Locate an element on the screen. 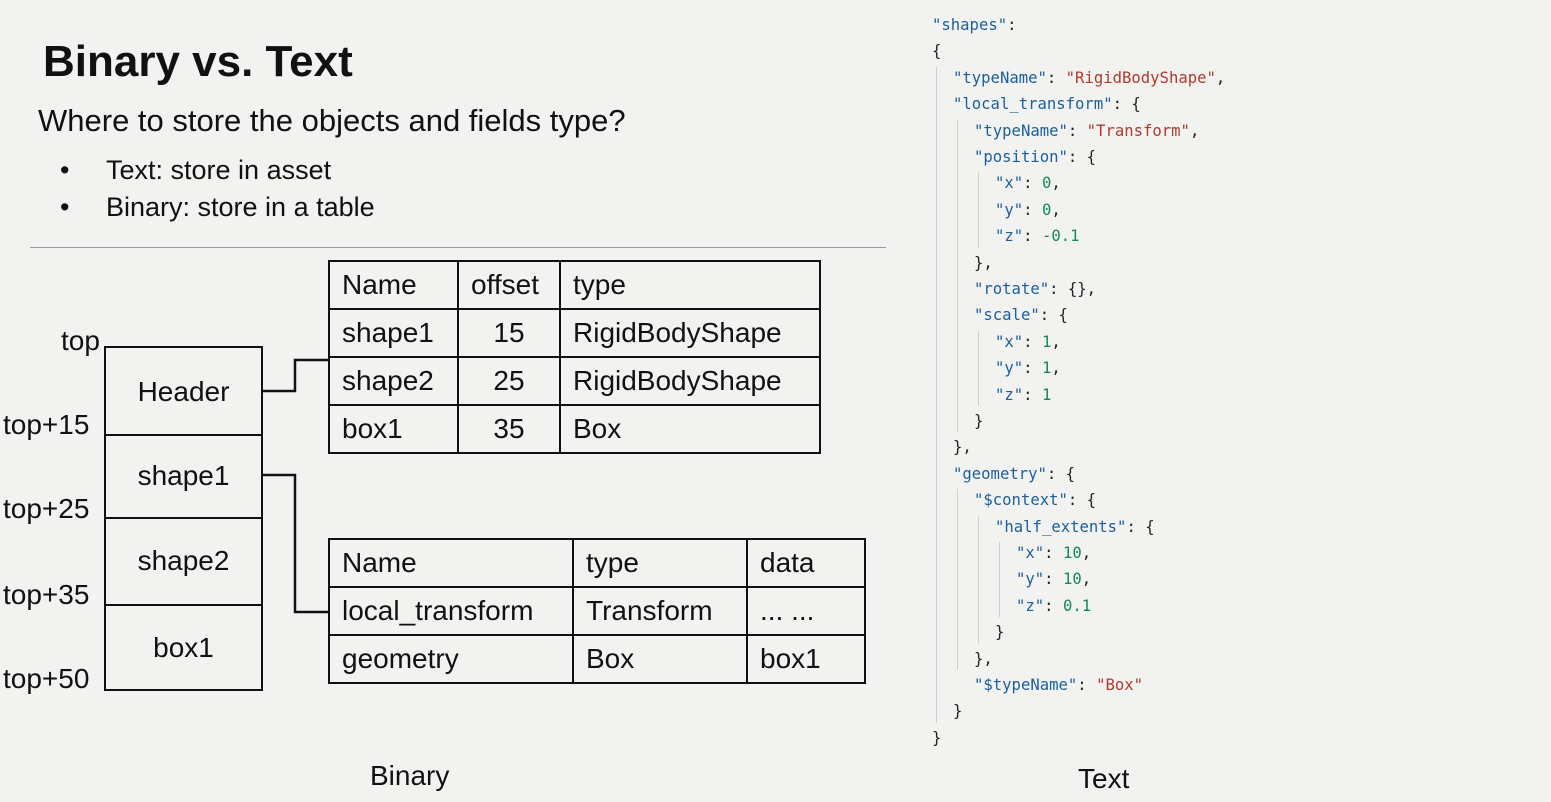  code-line: "x": 10, is located at coordinates (1053, 553).